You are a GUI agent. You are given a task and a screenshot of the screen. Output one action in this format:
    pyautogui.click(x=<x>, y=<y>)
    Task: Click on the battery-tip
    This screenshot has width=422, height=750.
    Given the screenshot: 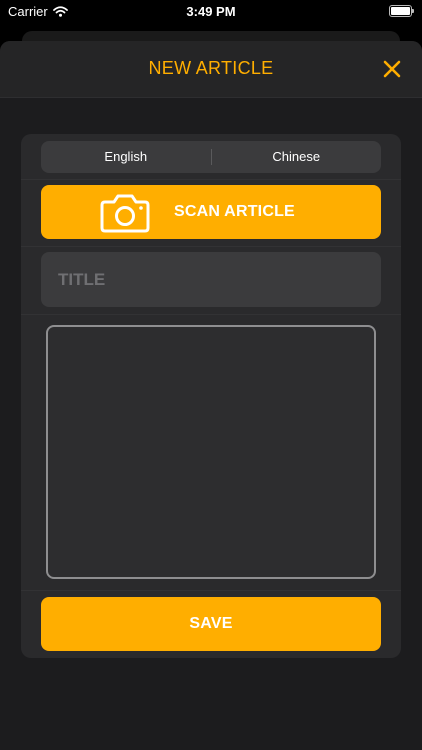 What is the action you would take?
    pyautogui.click(x=413, y=11)
    